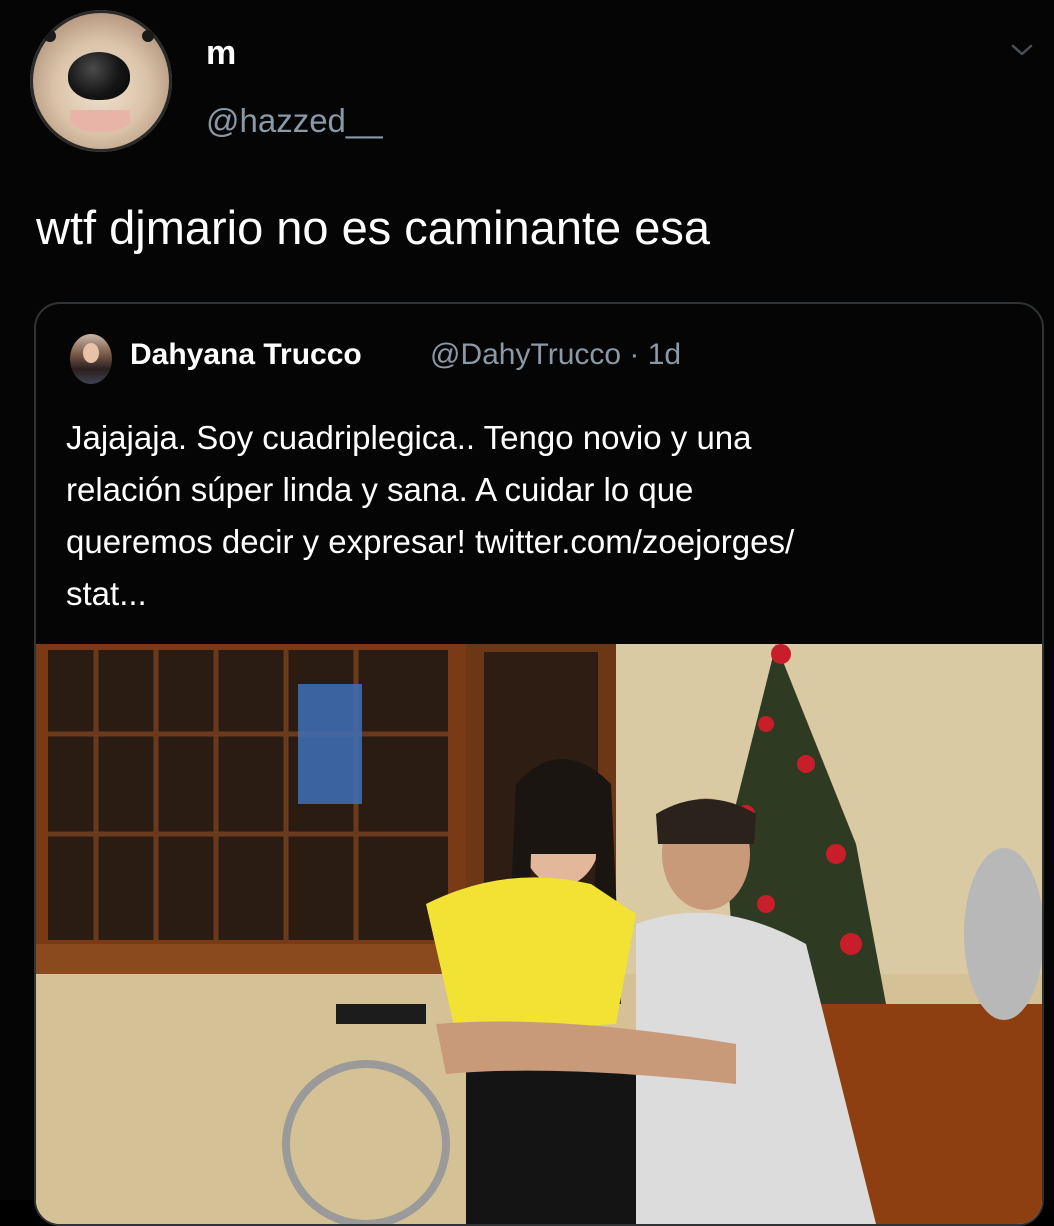 The width and height of the screenshot is (1054, 1226). I want to click on photo-window-glass, so click(248, 795).